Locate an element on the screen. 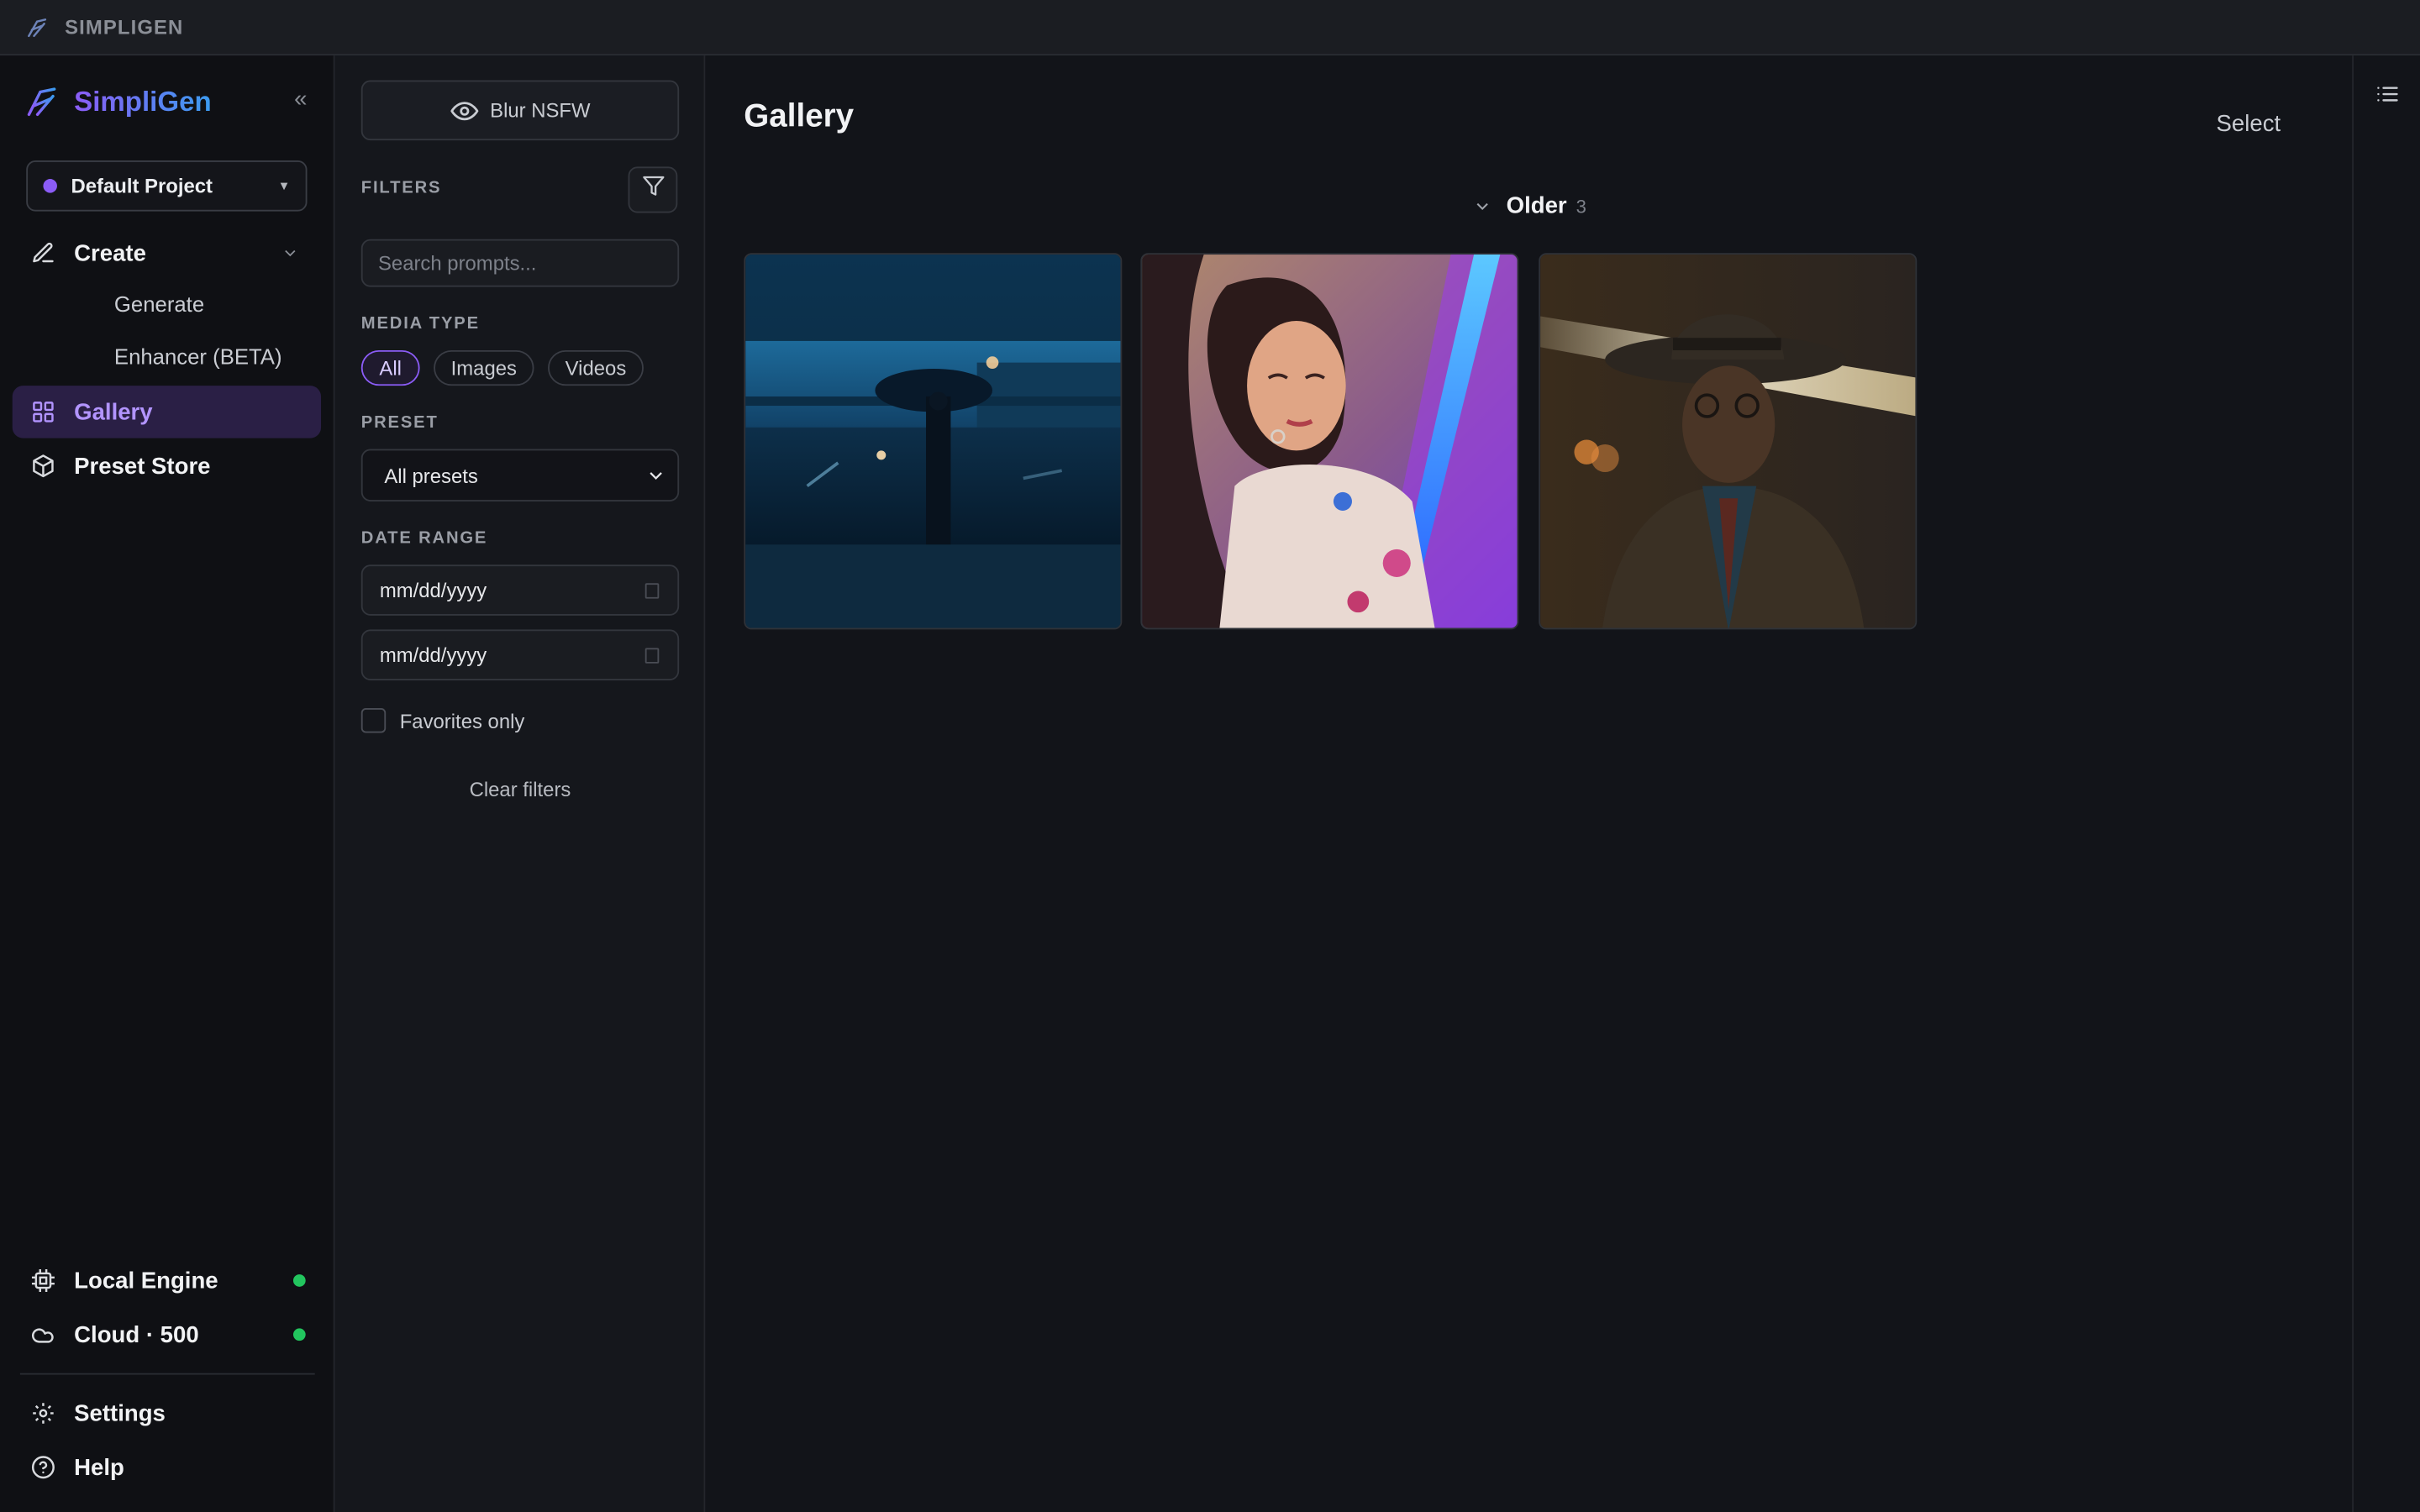 The height and width of the screenshot is (1512, 2420). sidebar-item-create: Create is located at coordinates (167, 253).